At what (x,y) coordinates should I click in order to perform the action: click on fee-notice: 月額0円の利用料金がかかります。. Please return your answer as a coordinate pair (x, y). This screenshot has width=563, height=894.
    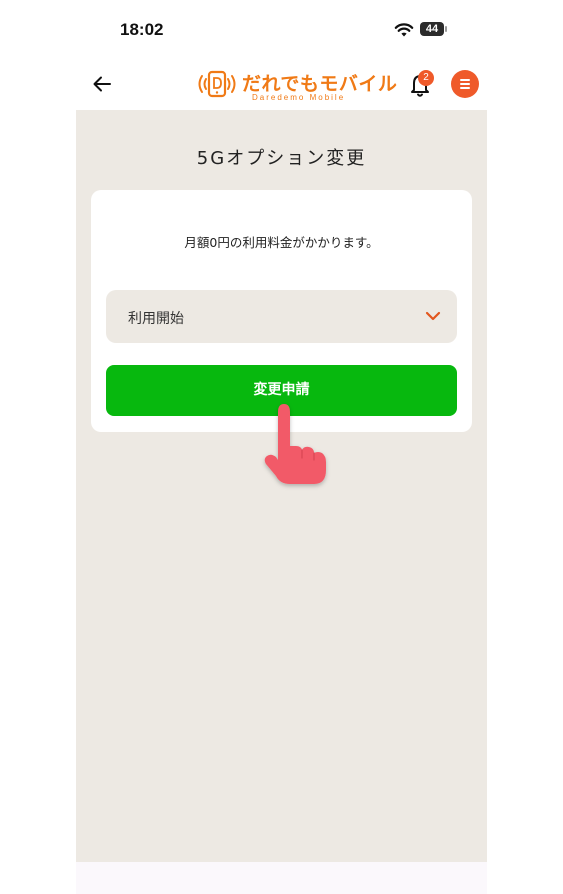
    Looking at the image, I should click on (281, 242).